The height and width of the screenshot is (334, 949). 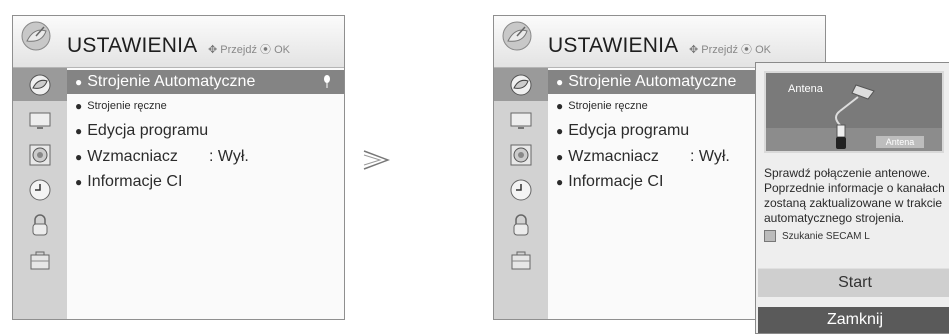 I want to click on start-button: Start, so click(x=853, y=282).